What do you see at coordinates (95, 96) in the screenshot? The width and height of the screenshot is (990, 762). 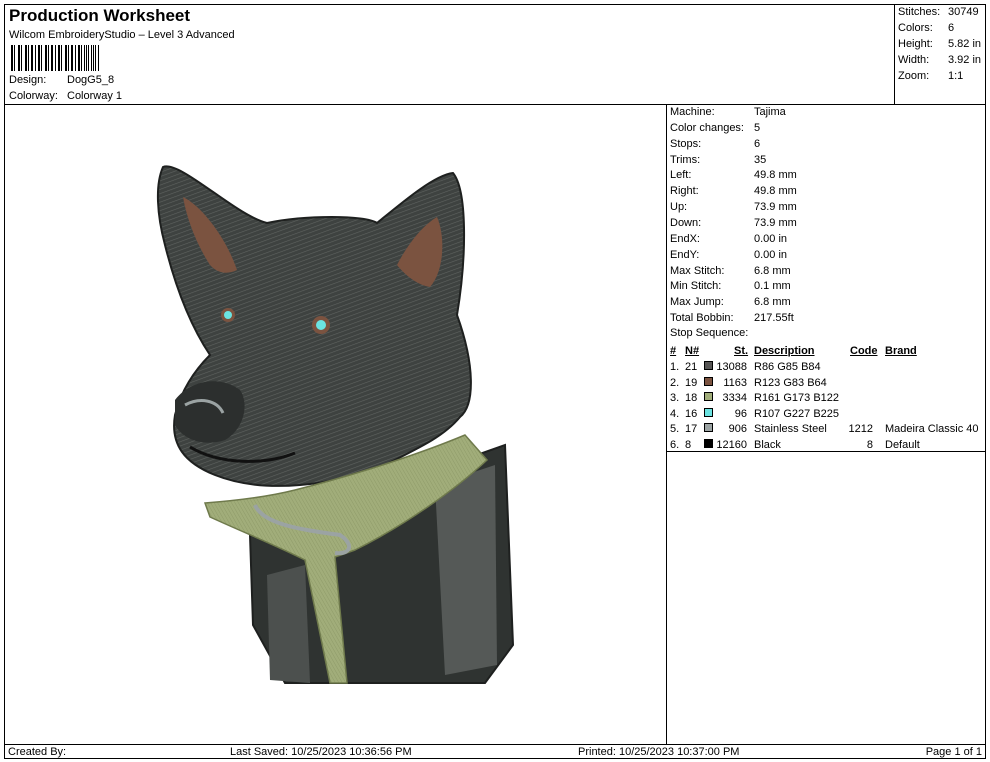 I see `colorway-value: Colorway 1` at bounding box center [95, 96].